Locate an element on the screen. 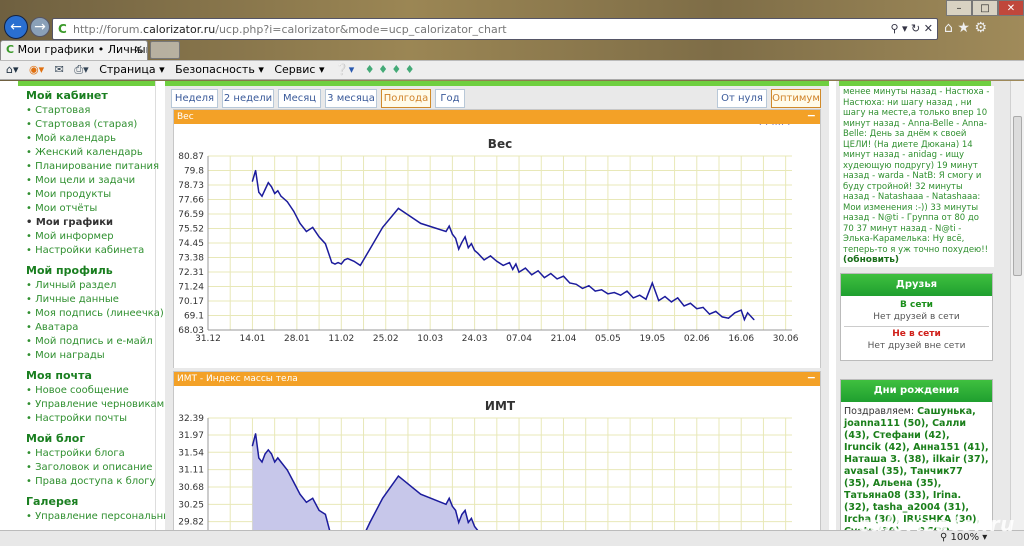 This screenshot has height=546, width=1024. from-zero-button: От нуля is located at coordinates (742, 98).